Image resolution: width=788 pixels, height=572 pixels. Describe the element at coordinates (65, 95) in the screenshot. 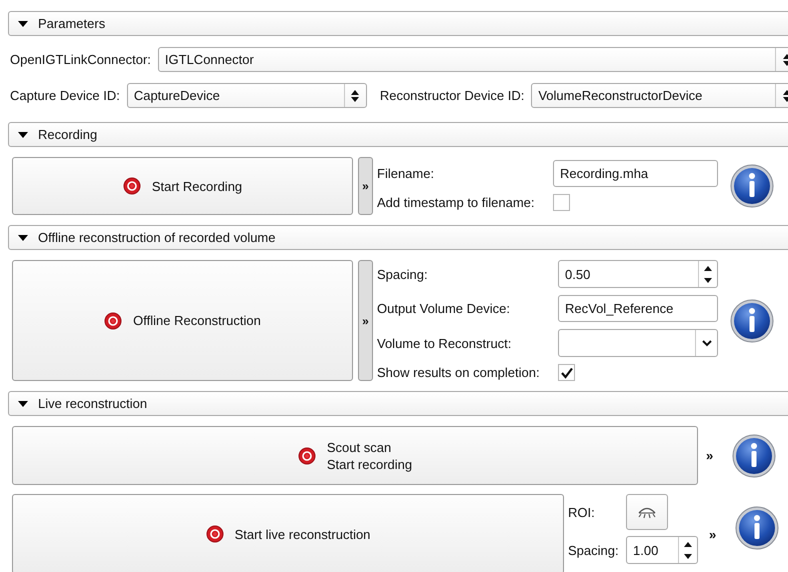

I see `field-label: Capture Device ID:` at that location.